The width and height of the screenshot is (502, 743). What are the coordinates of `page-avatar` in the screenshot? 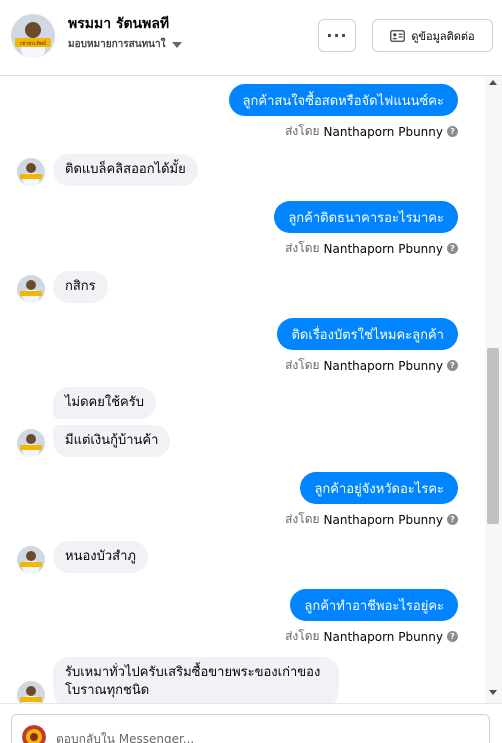 It's located at (34, 734).